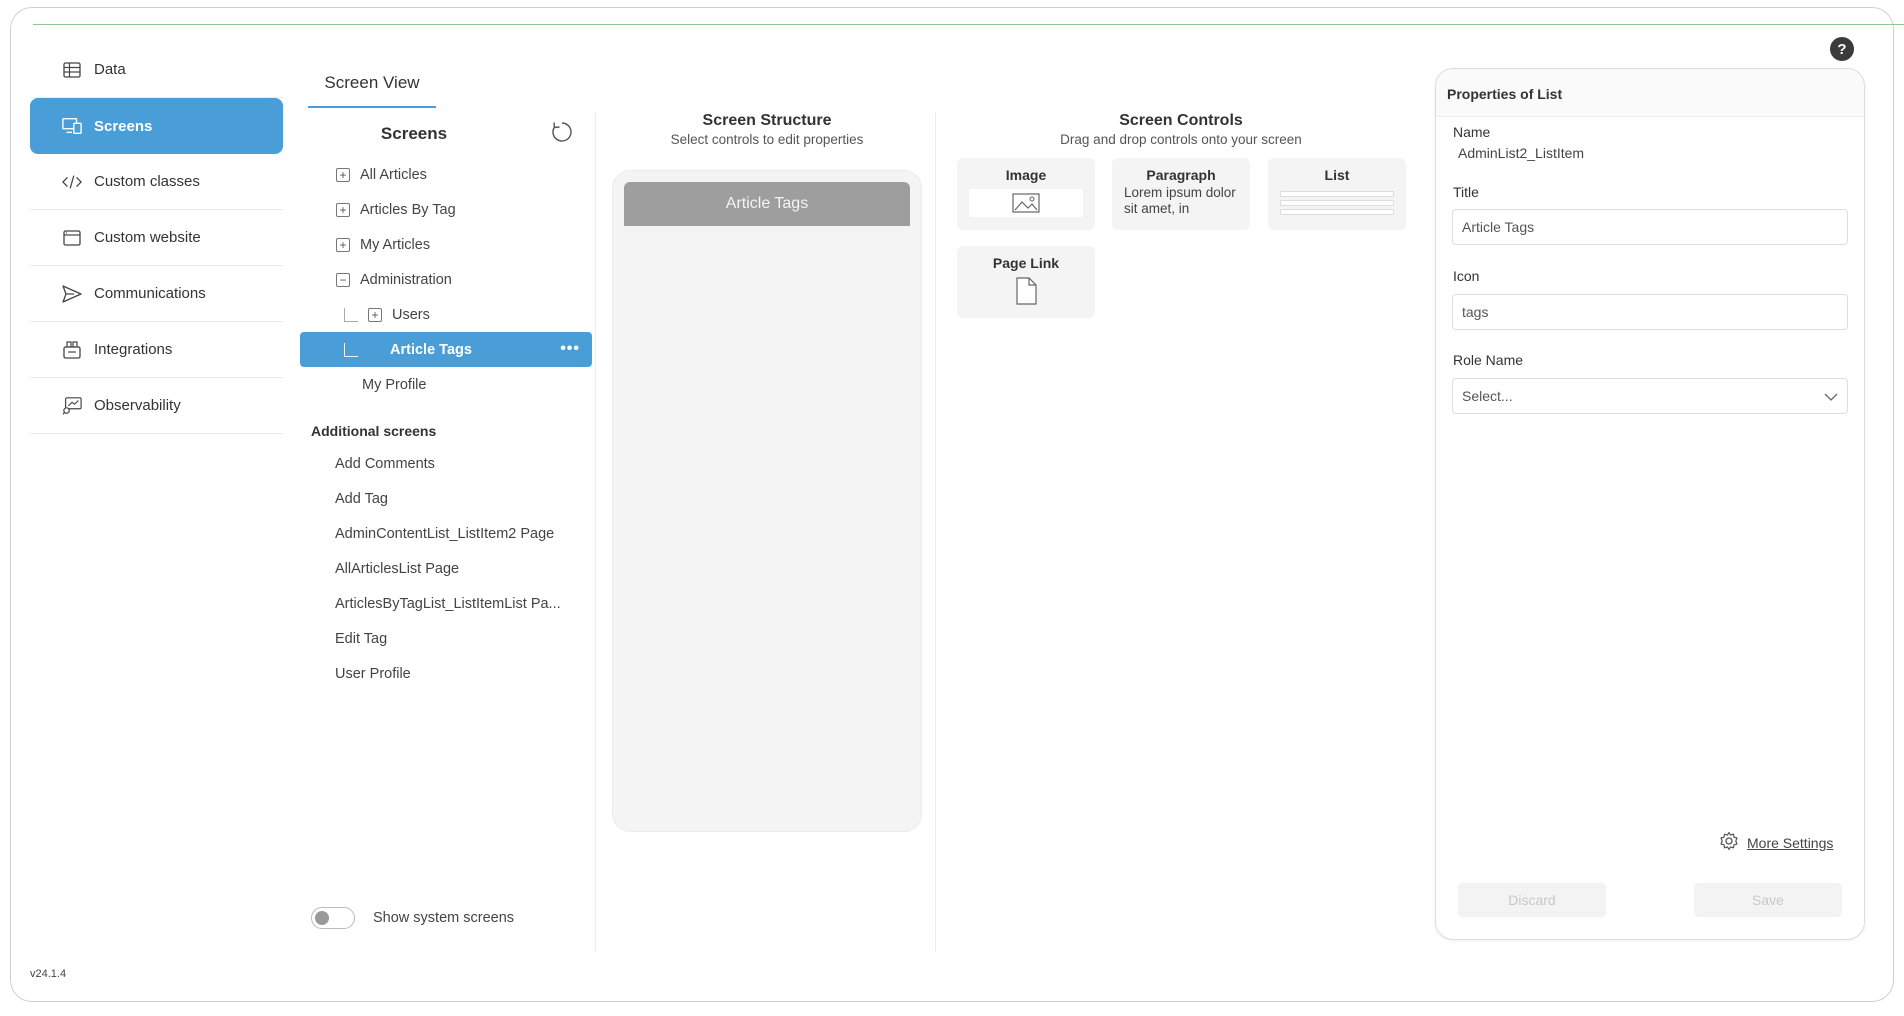 The height and width of the screenshot is (1016, 1904). Describe the element at coordinates (72, 294) in the screenshot. I see `send-icon` at that location.